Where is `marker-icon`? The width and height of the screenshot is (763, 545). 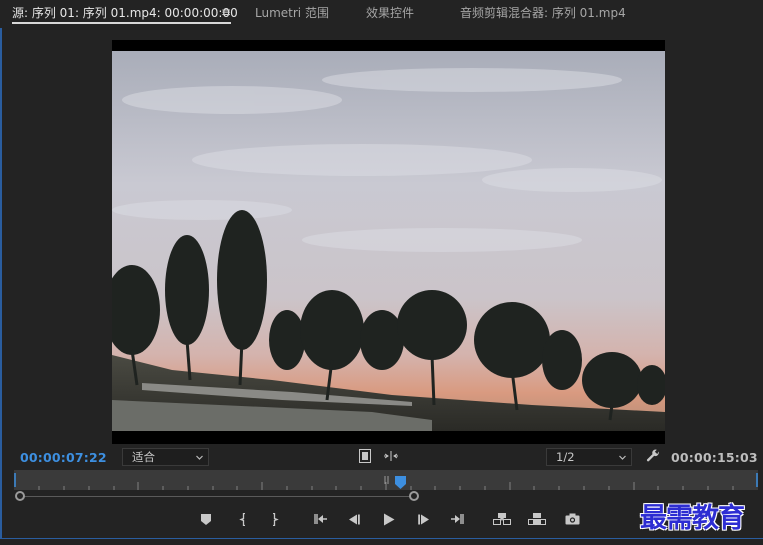 marker-icon is located at coordinates (206, 519).